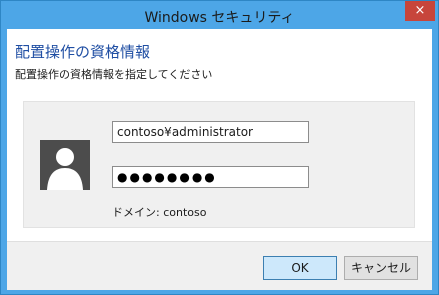 Image resolution: width=439 pixels, height=295 pixels. Describe the element at coordinates (83, 52) in the screenshot. I see `dialog-heading: 配置操作の資格情報` at that location.